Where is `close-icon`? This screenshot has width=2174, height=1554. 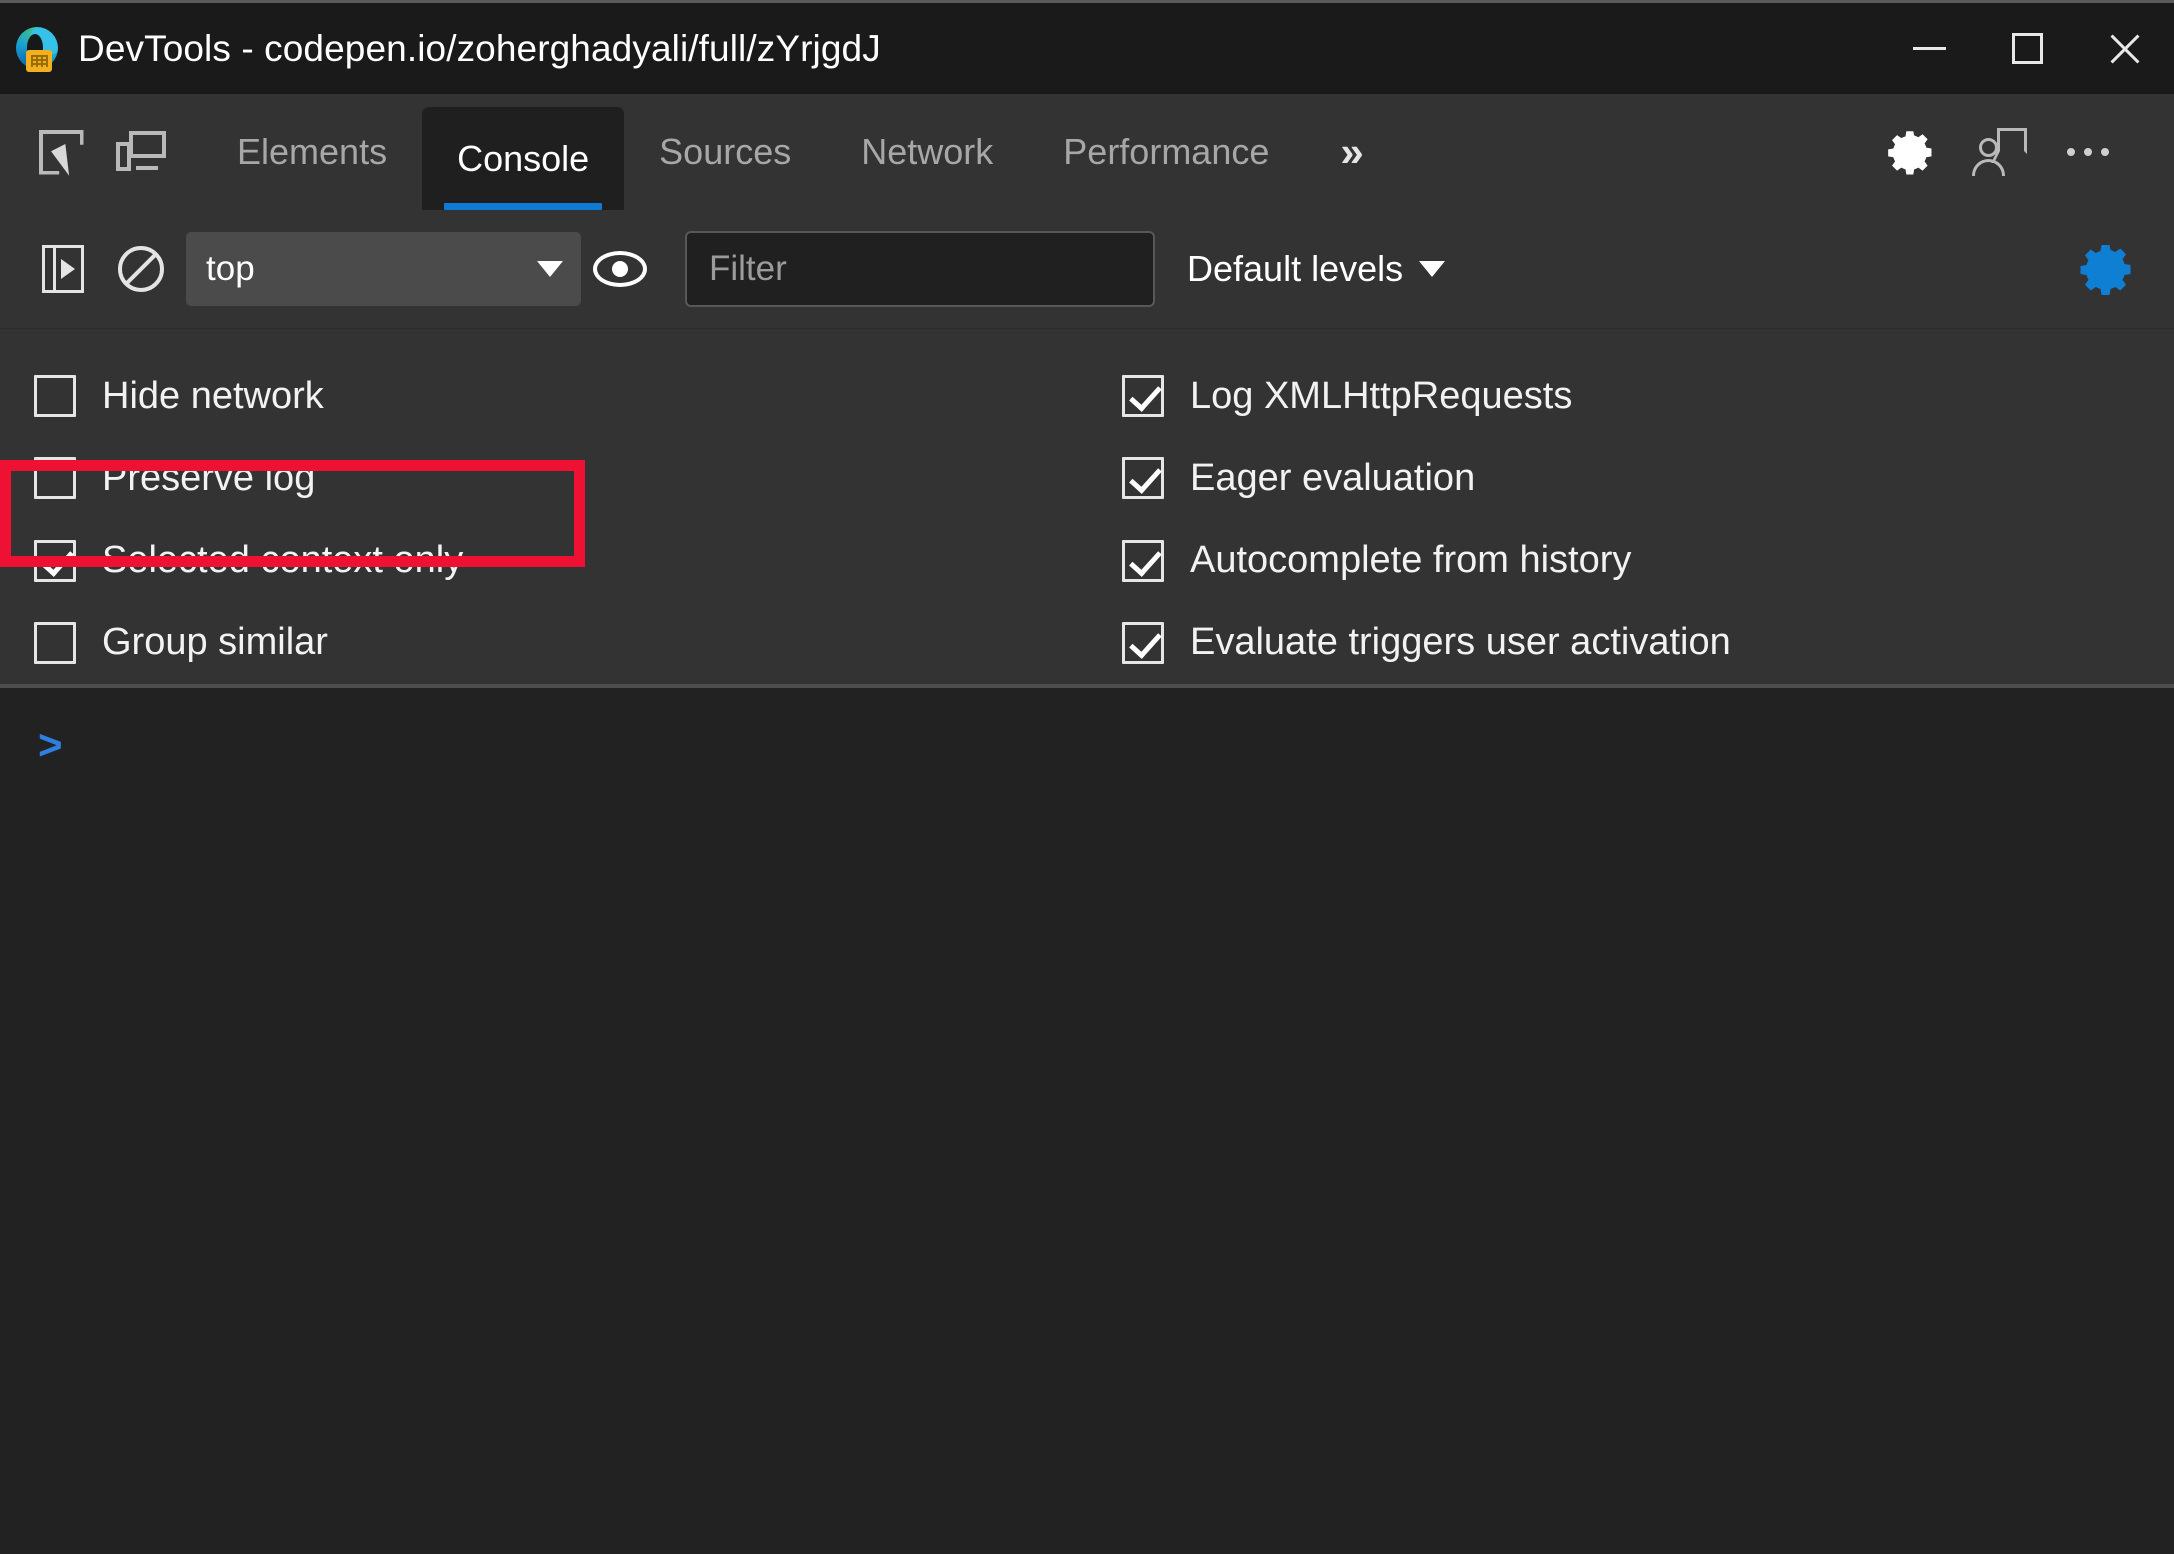
close-icon is located at coordinates (2125, 49).